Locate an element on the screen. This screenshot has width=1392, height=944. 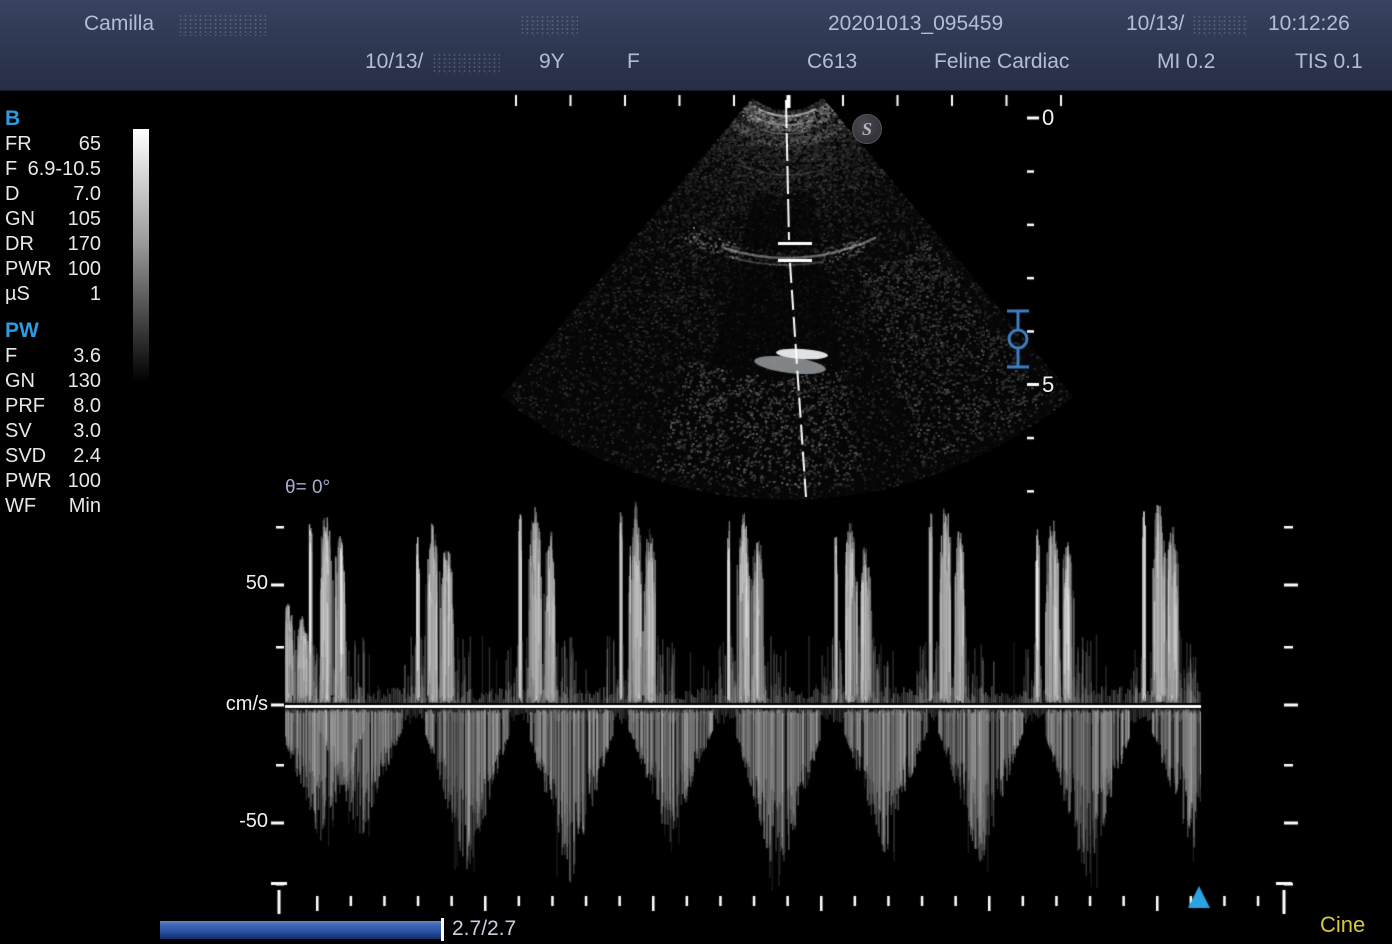
param-value: 65 is located at coordinates (89, 144).